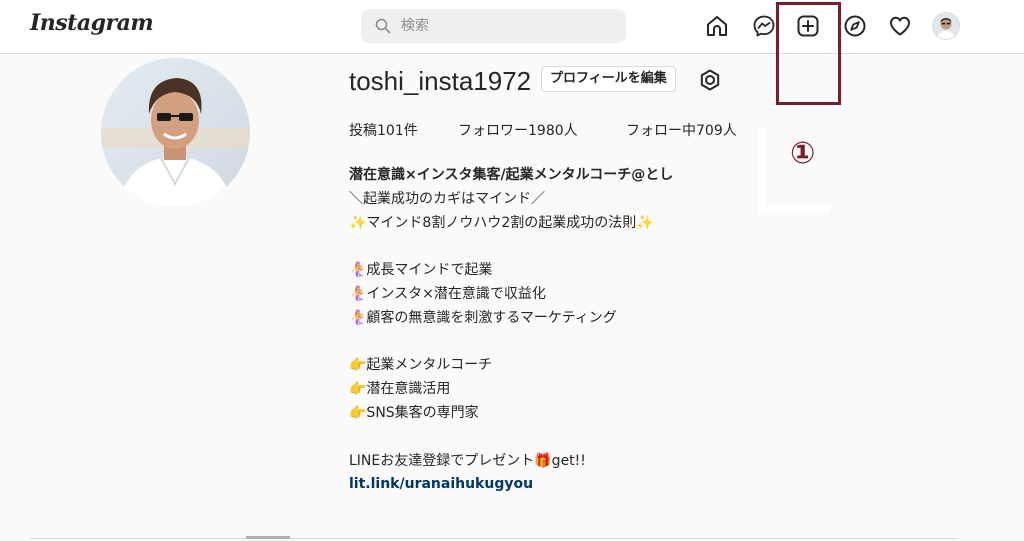  I want to click on bio-line: 🧜‍♀️成長マインドで起業, so click(421, 270).